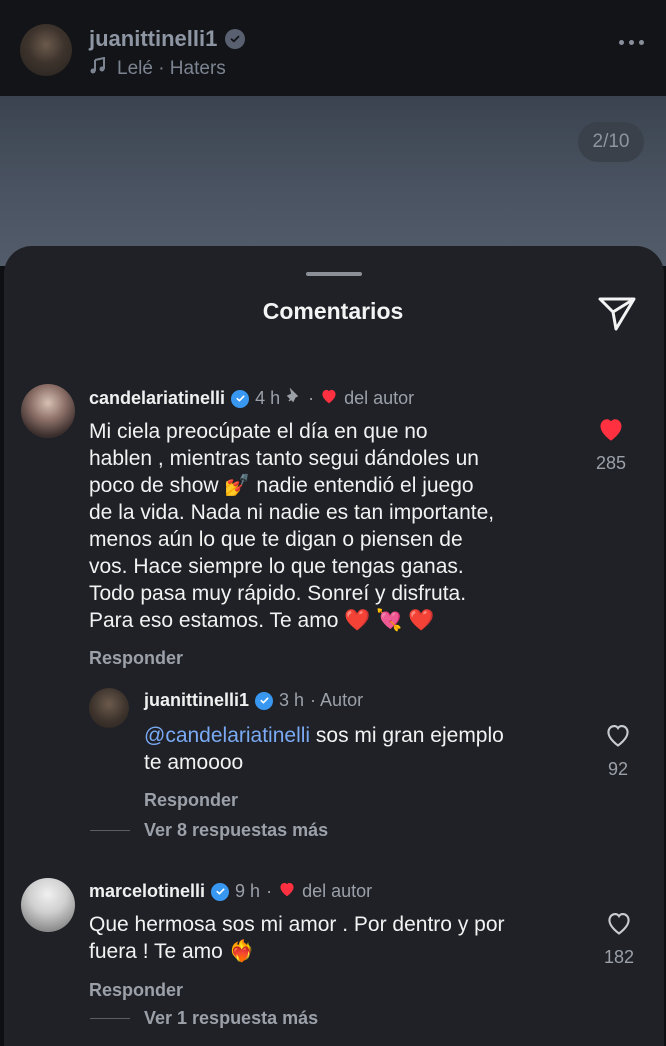  What do you see at coordinates (252, 398) in the screenshot?
I see `comment-meta: candelariatinelli 4 h · del autor` at bounding box center [252, 398].